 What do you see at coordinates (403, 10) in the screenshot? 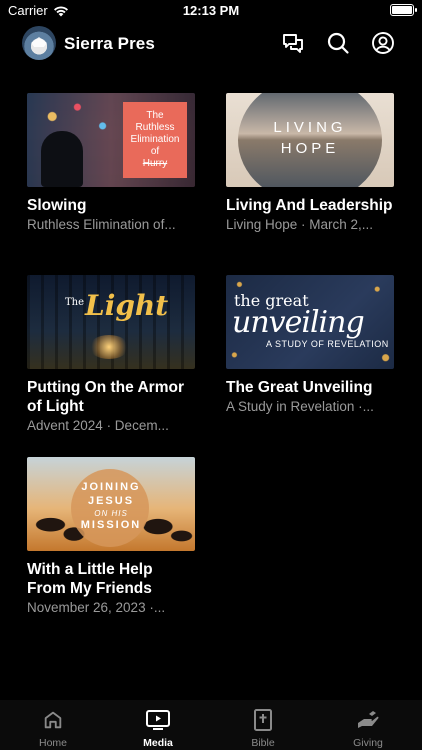
I see `battery-icon` at bounding box center [403, 10].